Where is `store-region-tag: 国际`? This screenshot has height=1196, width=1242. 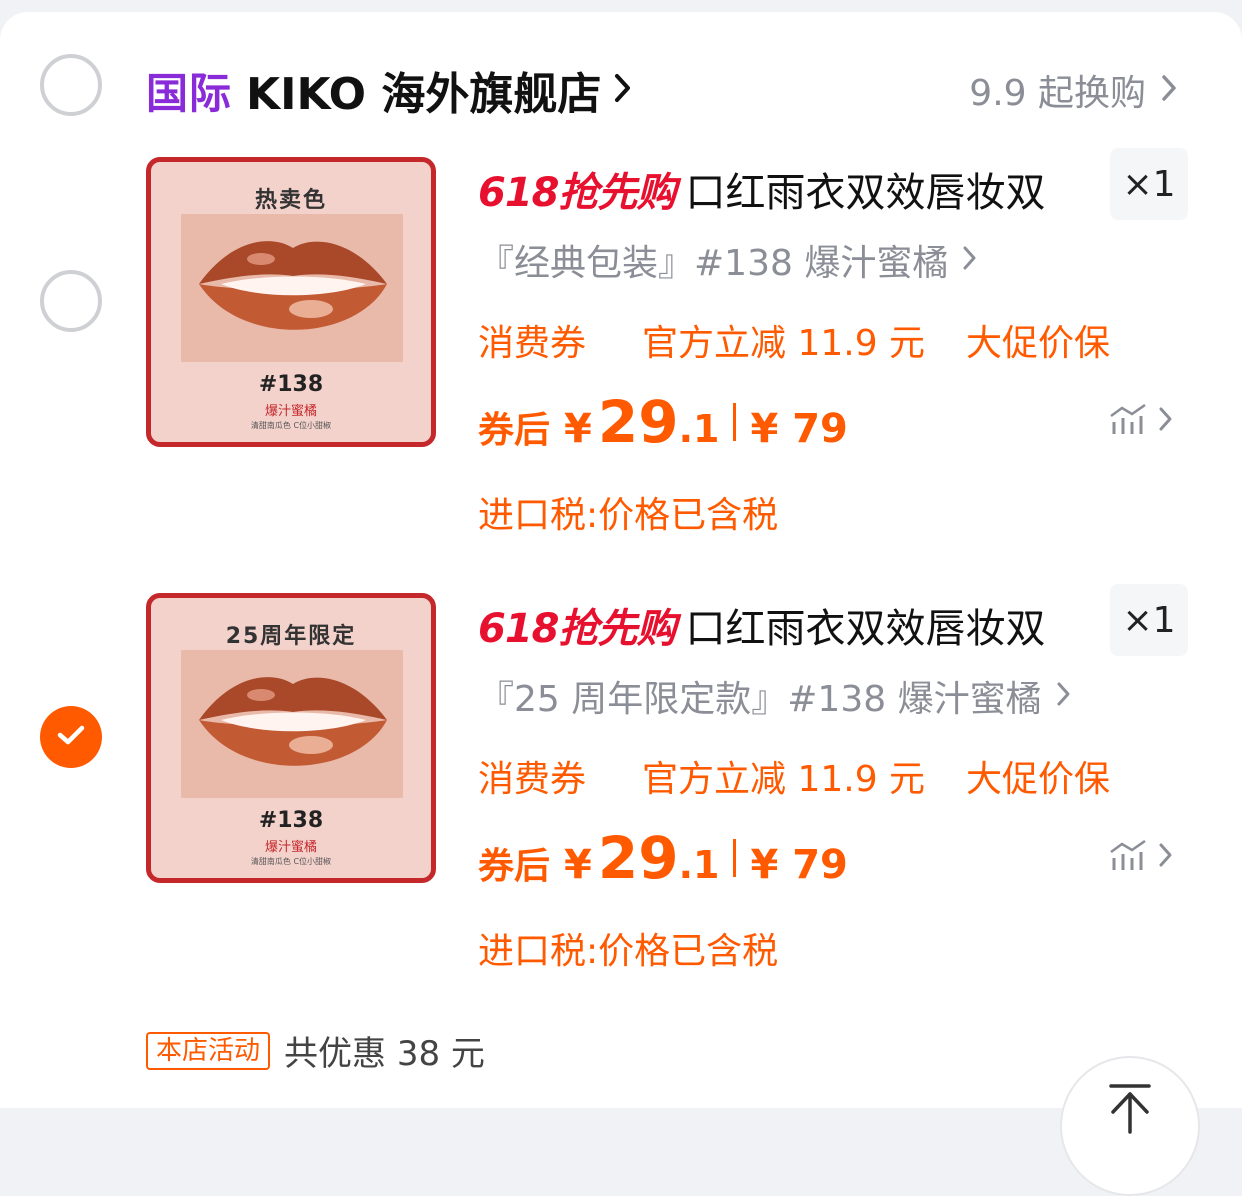 store-region-tag: 国际 is located at coordinates (189, 93).